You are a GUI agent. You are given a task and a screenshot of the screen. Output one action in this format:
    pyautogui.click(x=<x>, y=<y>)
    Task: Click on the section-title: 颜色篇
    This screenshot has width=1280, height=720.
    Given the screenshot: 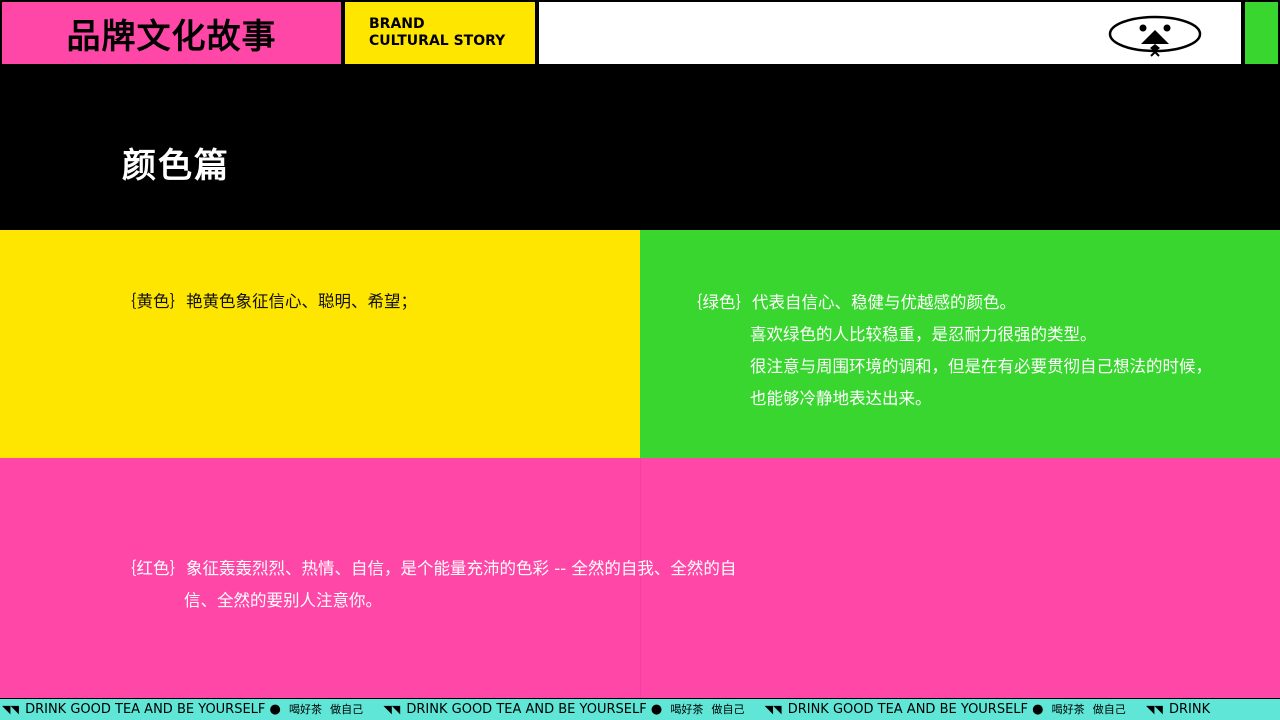 What is the action you would take?
    pyautogui.click(x=176, y=166)
    